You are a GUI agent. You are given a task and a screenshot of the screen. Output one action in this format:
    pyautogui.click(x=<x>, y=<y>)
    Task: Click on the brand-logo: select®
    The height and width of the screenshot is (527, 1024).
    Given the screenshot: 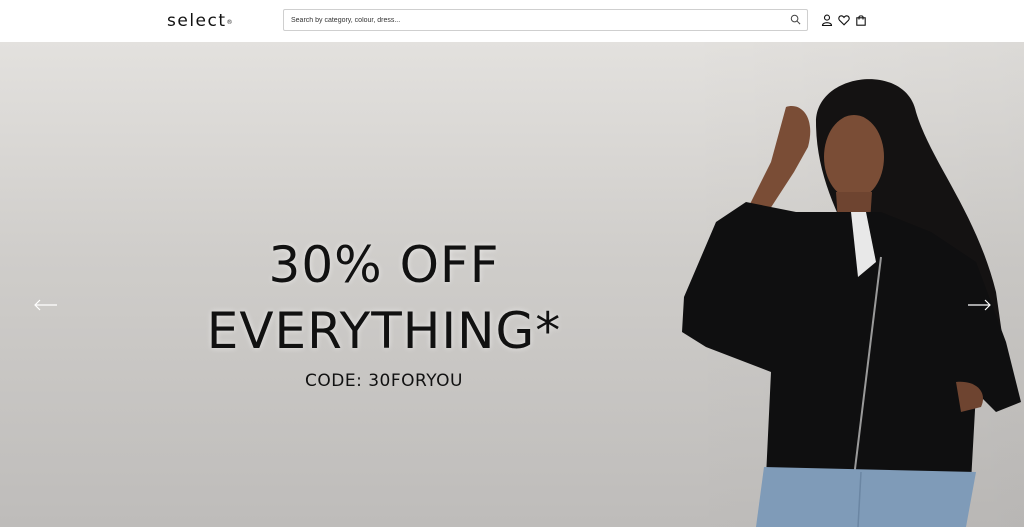 What is the action you would take?
    pyautogui.click(x=200, y=21)
    